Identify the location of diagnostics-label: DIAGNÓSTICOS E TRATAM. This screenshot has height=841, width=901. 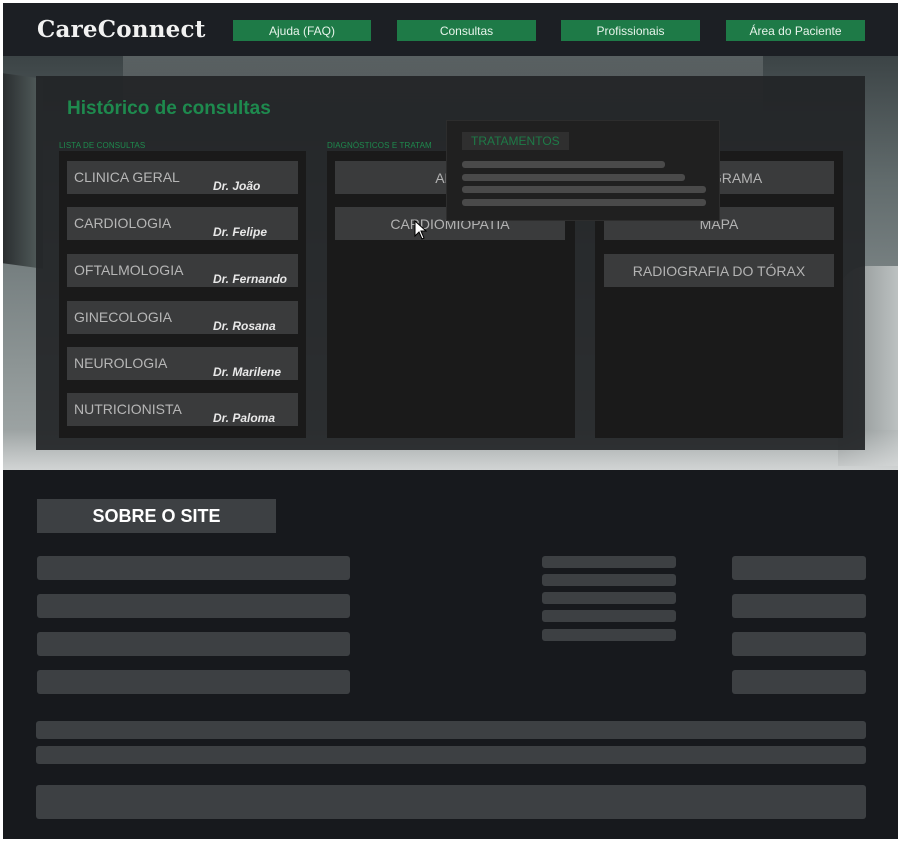
(379, 145).